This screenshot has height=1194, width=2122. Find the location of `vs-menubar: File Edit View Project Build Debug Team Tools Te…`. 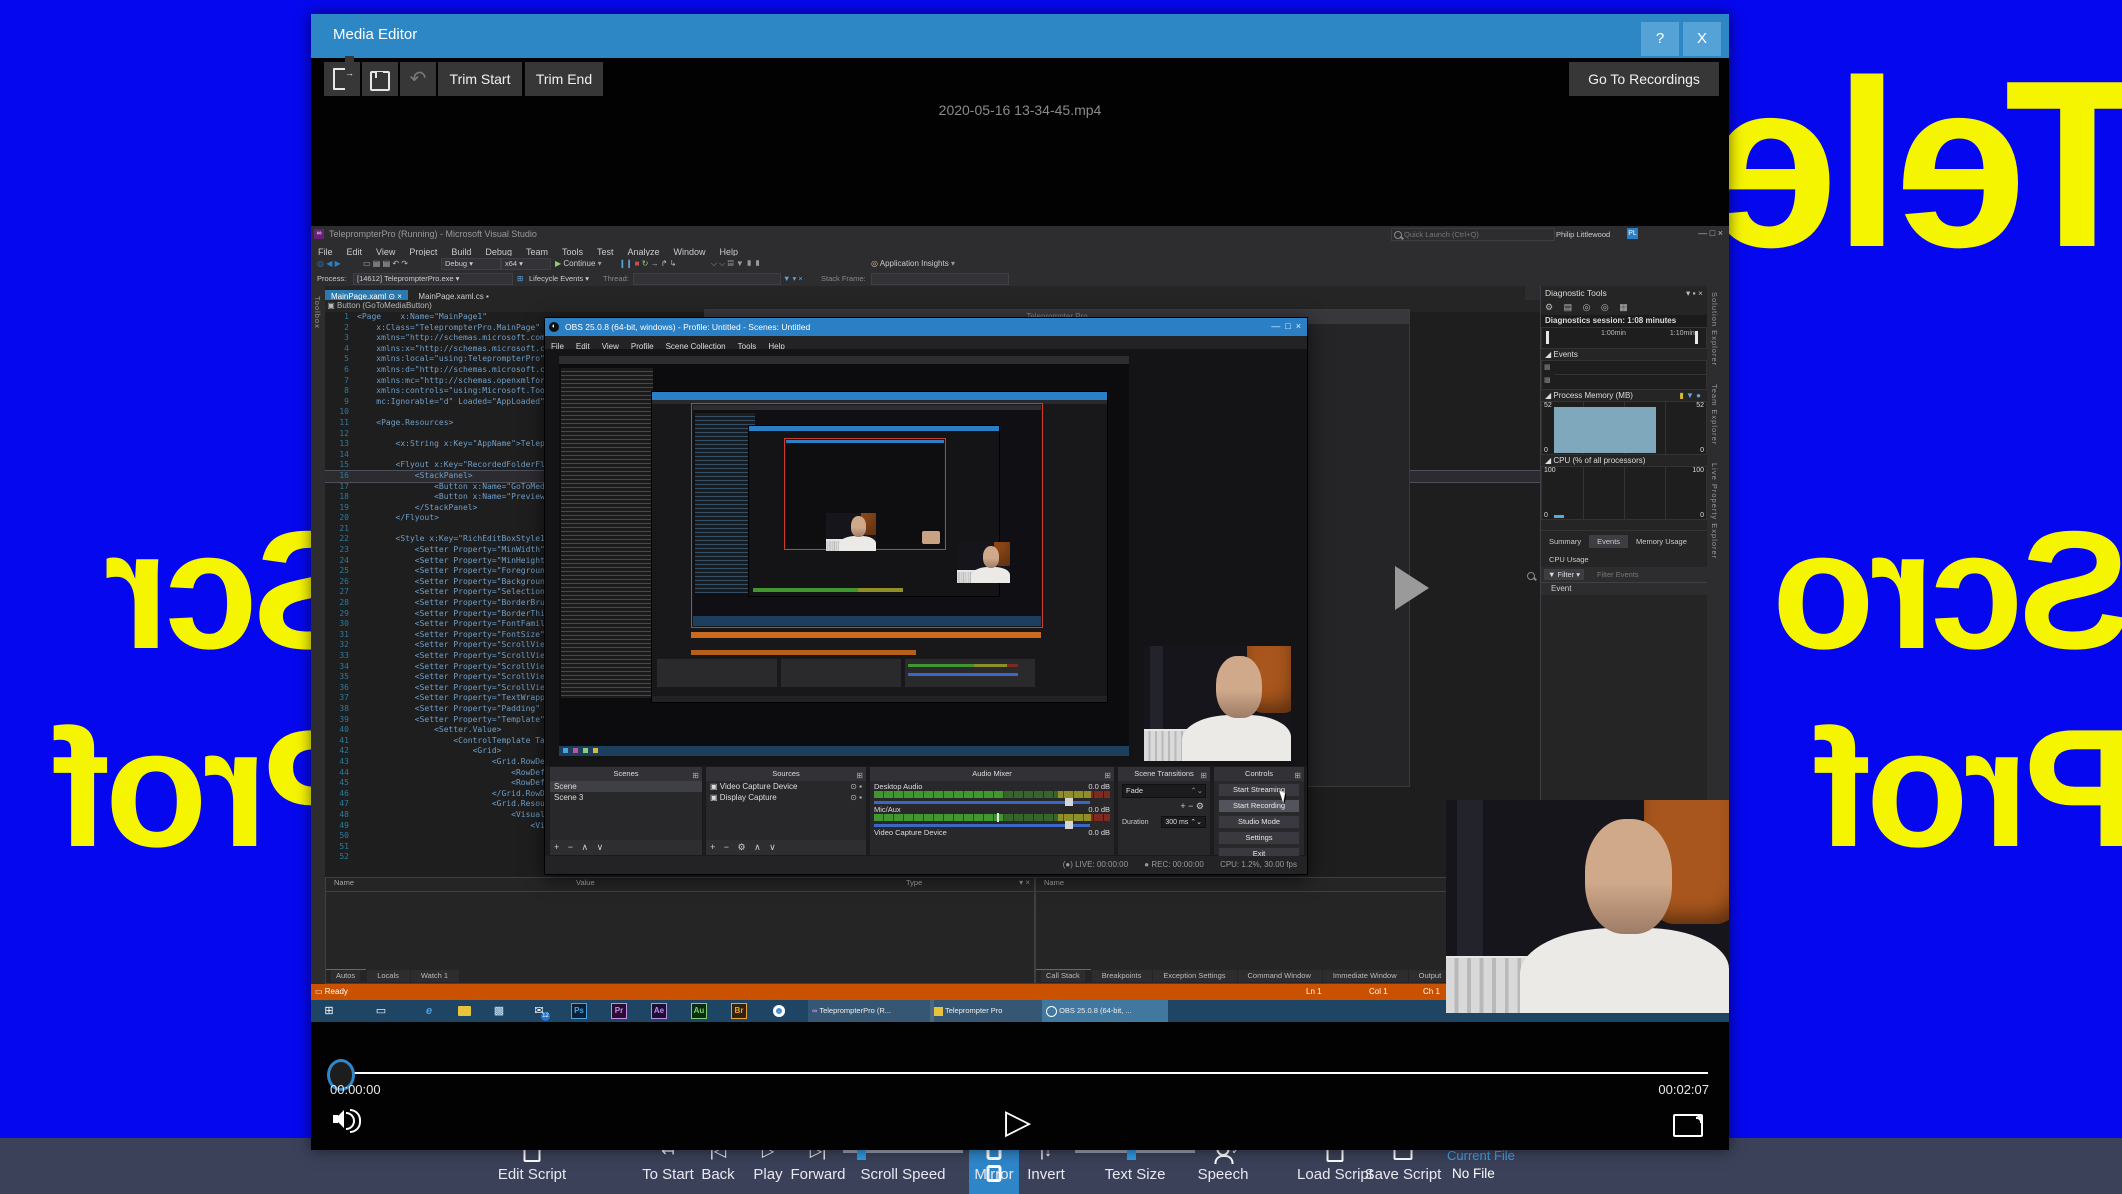

vs-menubar: File Edit View Project Build Debug Team Tools Te… is located at coordinates (1020, 249).